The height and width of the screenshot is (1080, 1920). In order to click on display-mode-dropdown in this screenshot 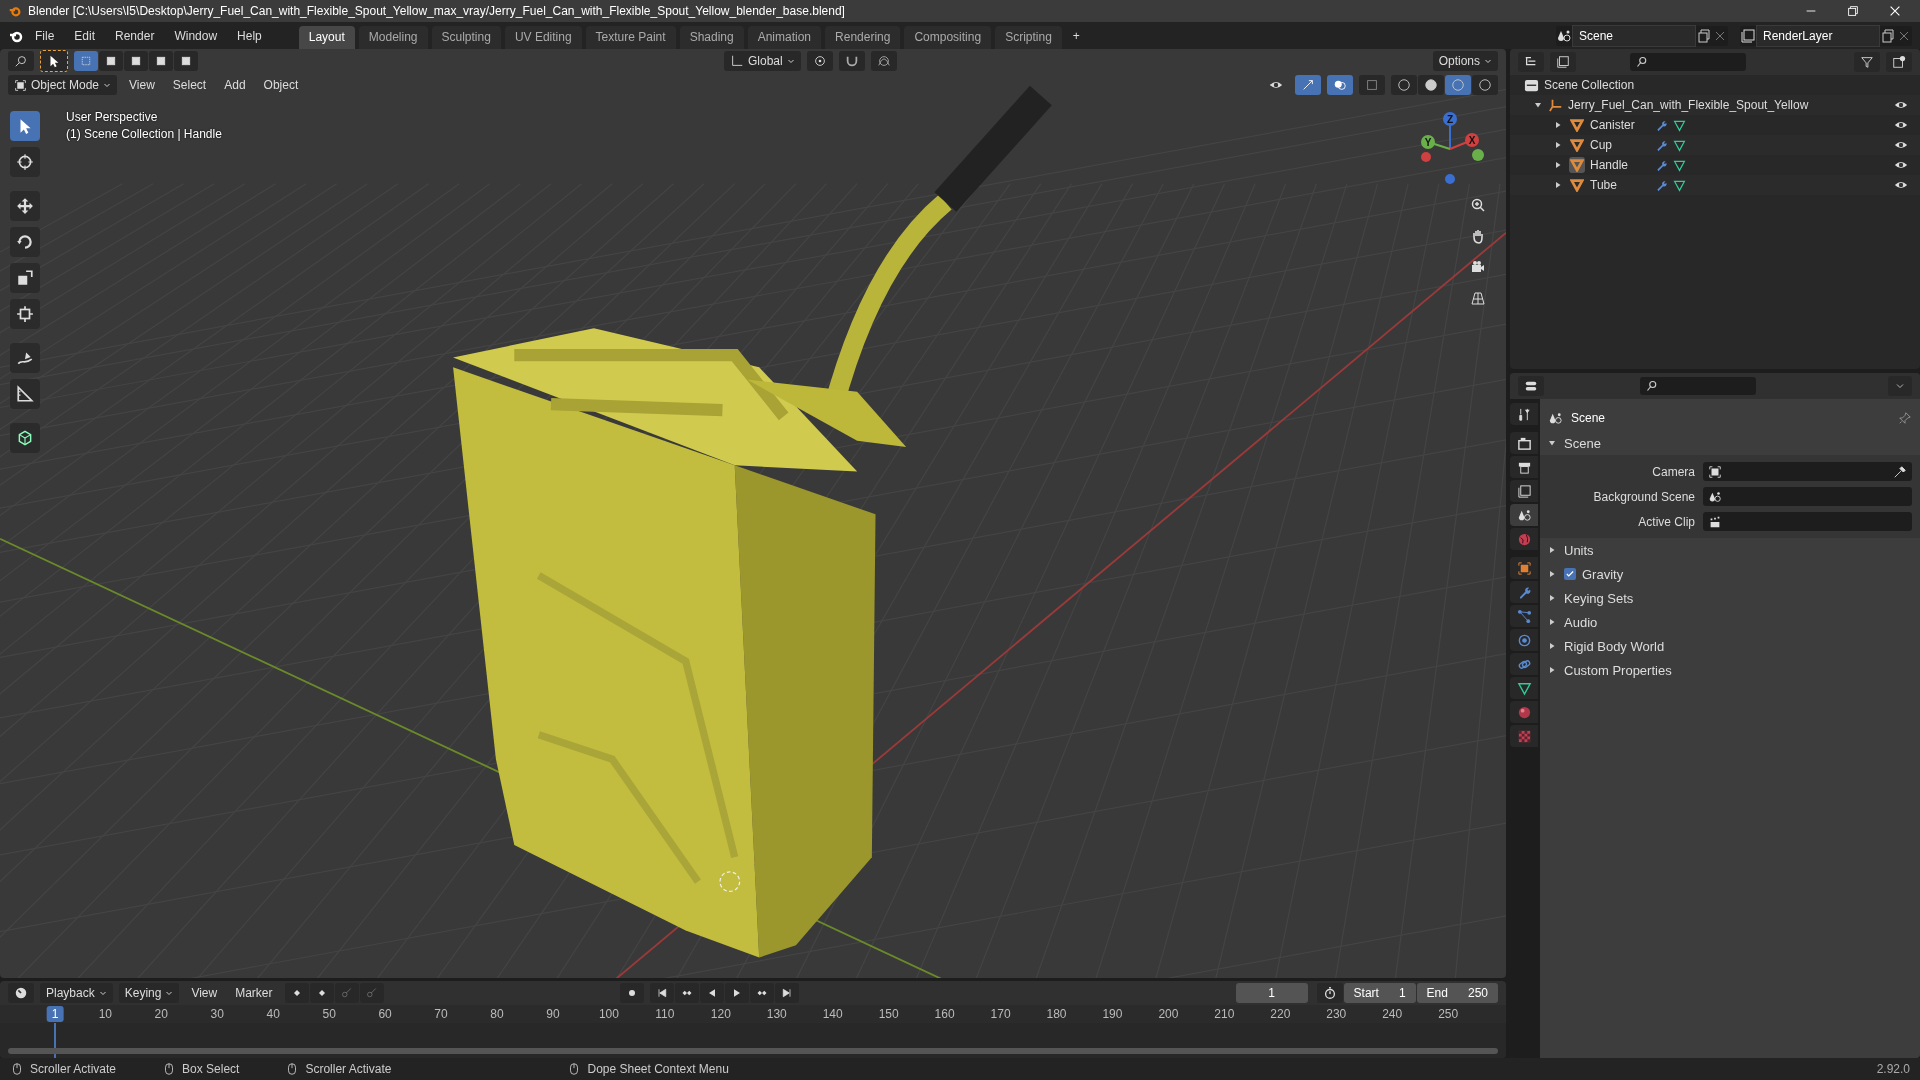, I will do `click(1563, 62)`.